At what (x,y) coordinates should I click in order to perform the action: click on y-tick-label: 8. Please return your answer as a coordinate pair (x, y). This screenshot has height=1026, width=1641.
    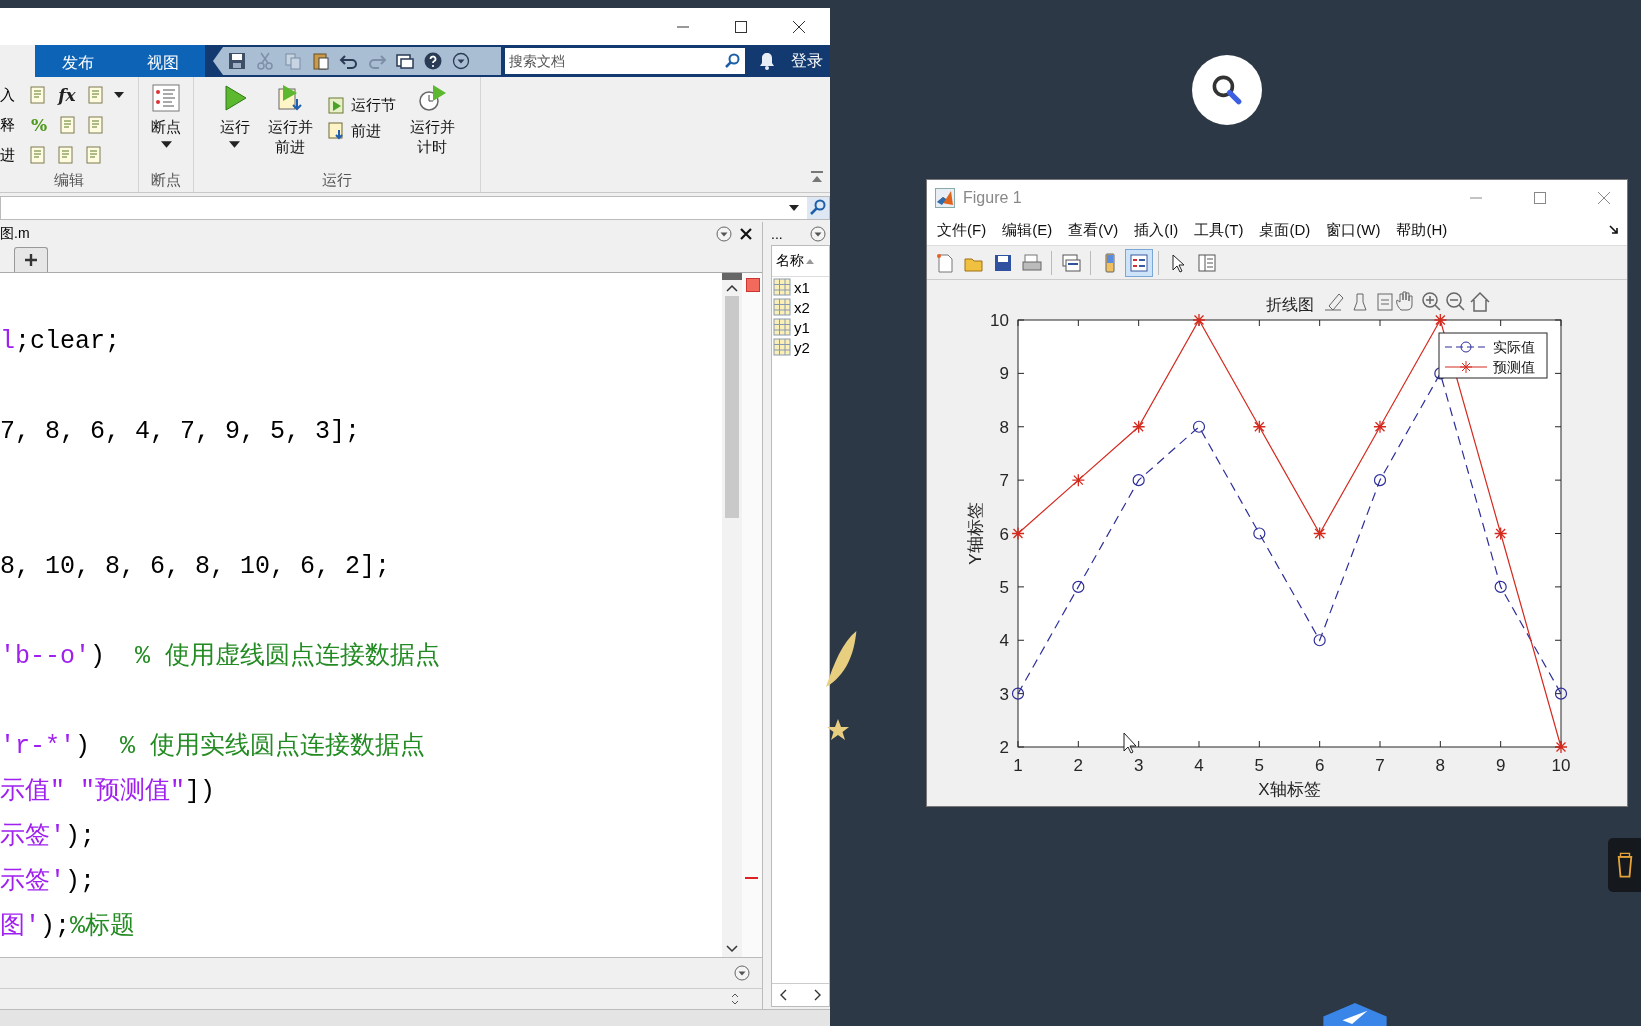
    Looking at the image, I should click on (1004, 427).